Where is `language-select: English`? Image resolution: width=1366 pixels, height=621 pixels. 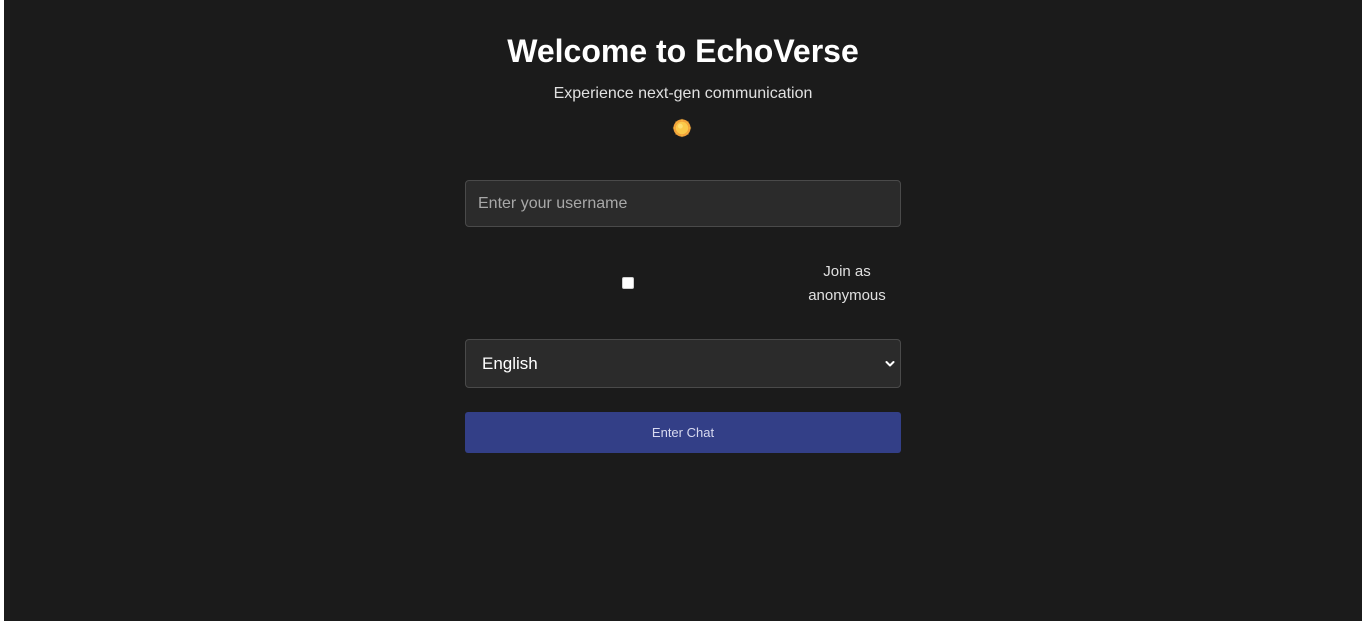 language-select: English is located at coordinates (683, 363).